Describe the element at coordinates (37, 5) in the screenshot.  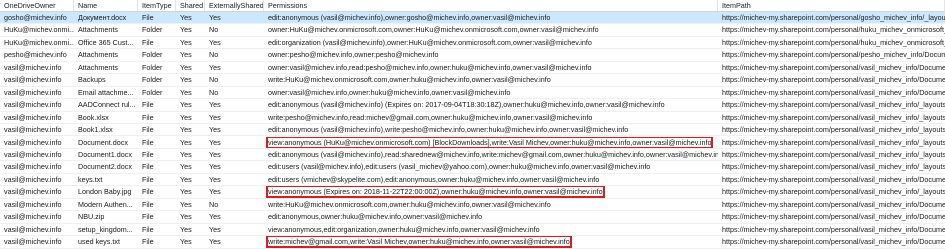
I see `header-owner: OneDriveOwner` at that location.